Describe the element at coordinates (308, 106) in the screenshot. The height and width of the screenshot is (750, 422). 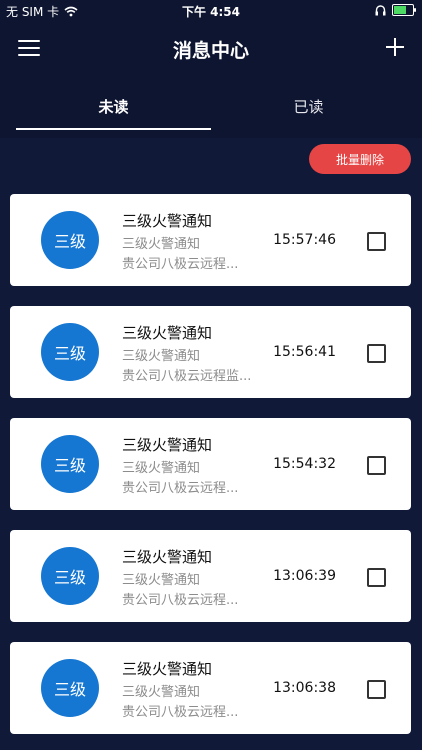
I see `tab-read: 已读` at that location.